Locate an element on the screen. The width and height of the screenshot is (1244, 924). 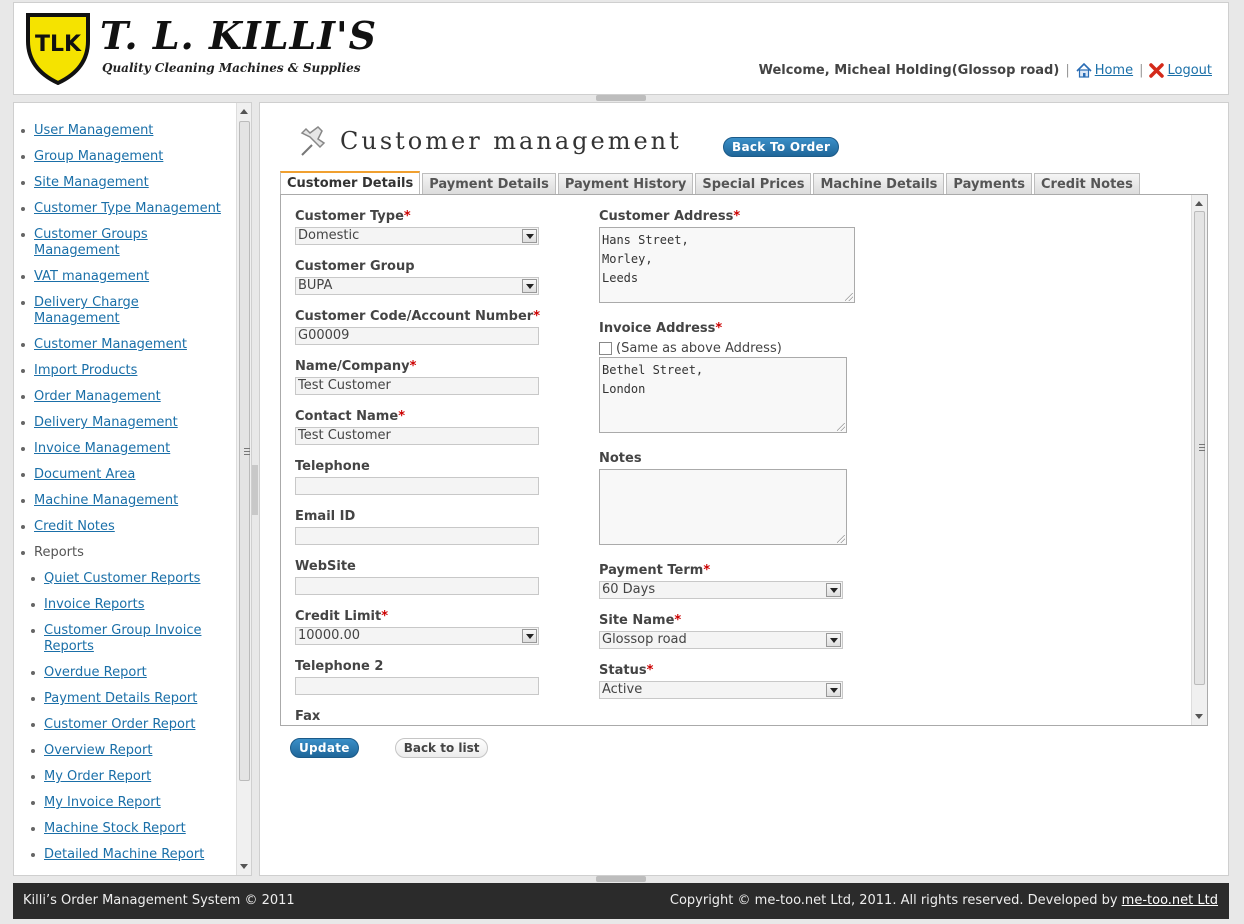
sidebar-link: Customer Type Management is located at coordinates (127, 208).